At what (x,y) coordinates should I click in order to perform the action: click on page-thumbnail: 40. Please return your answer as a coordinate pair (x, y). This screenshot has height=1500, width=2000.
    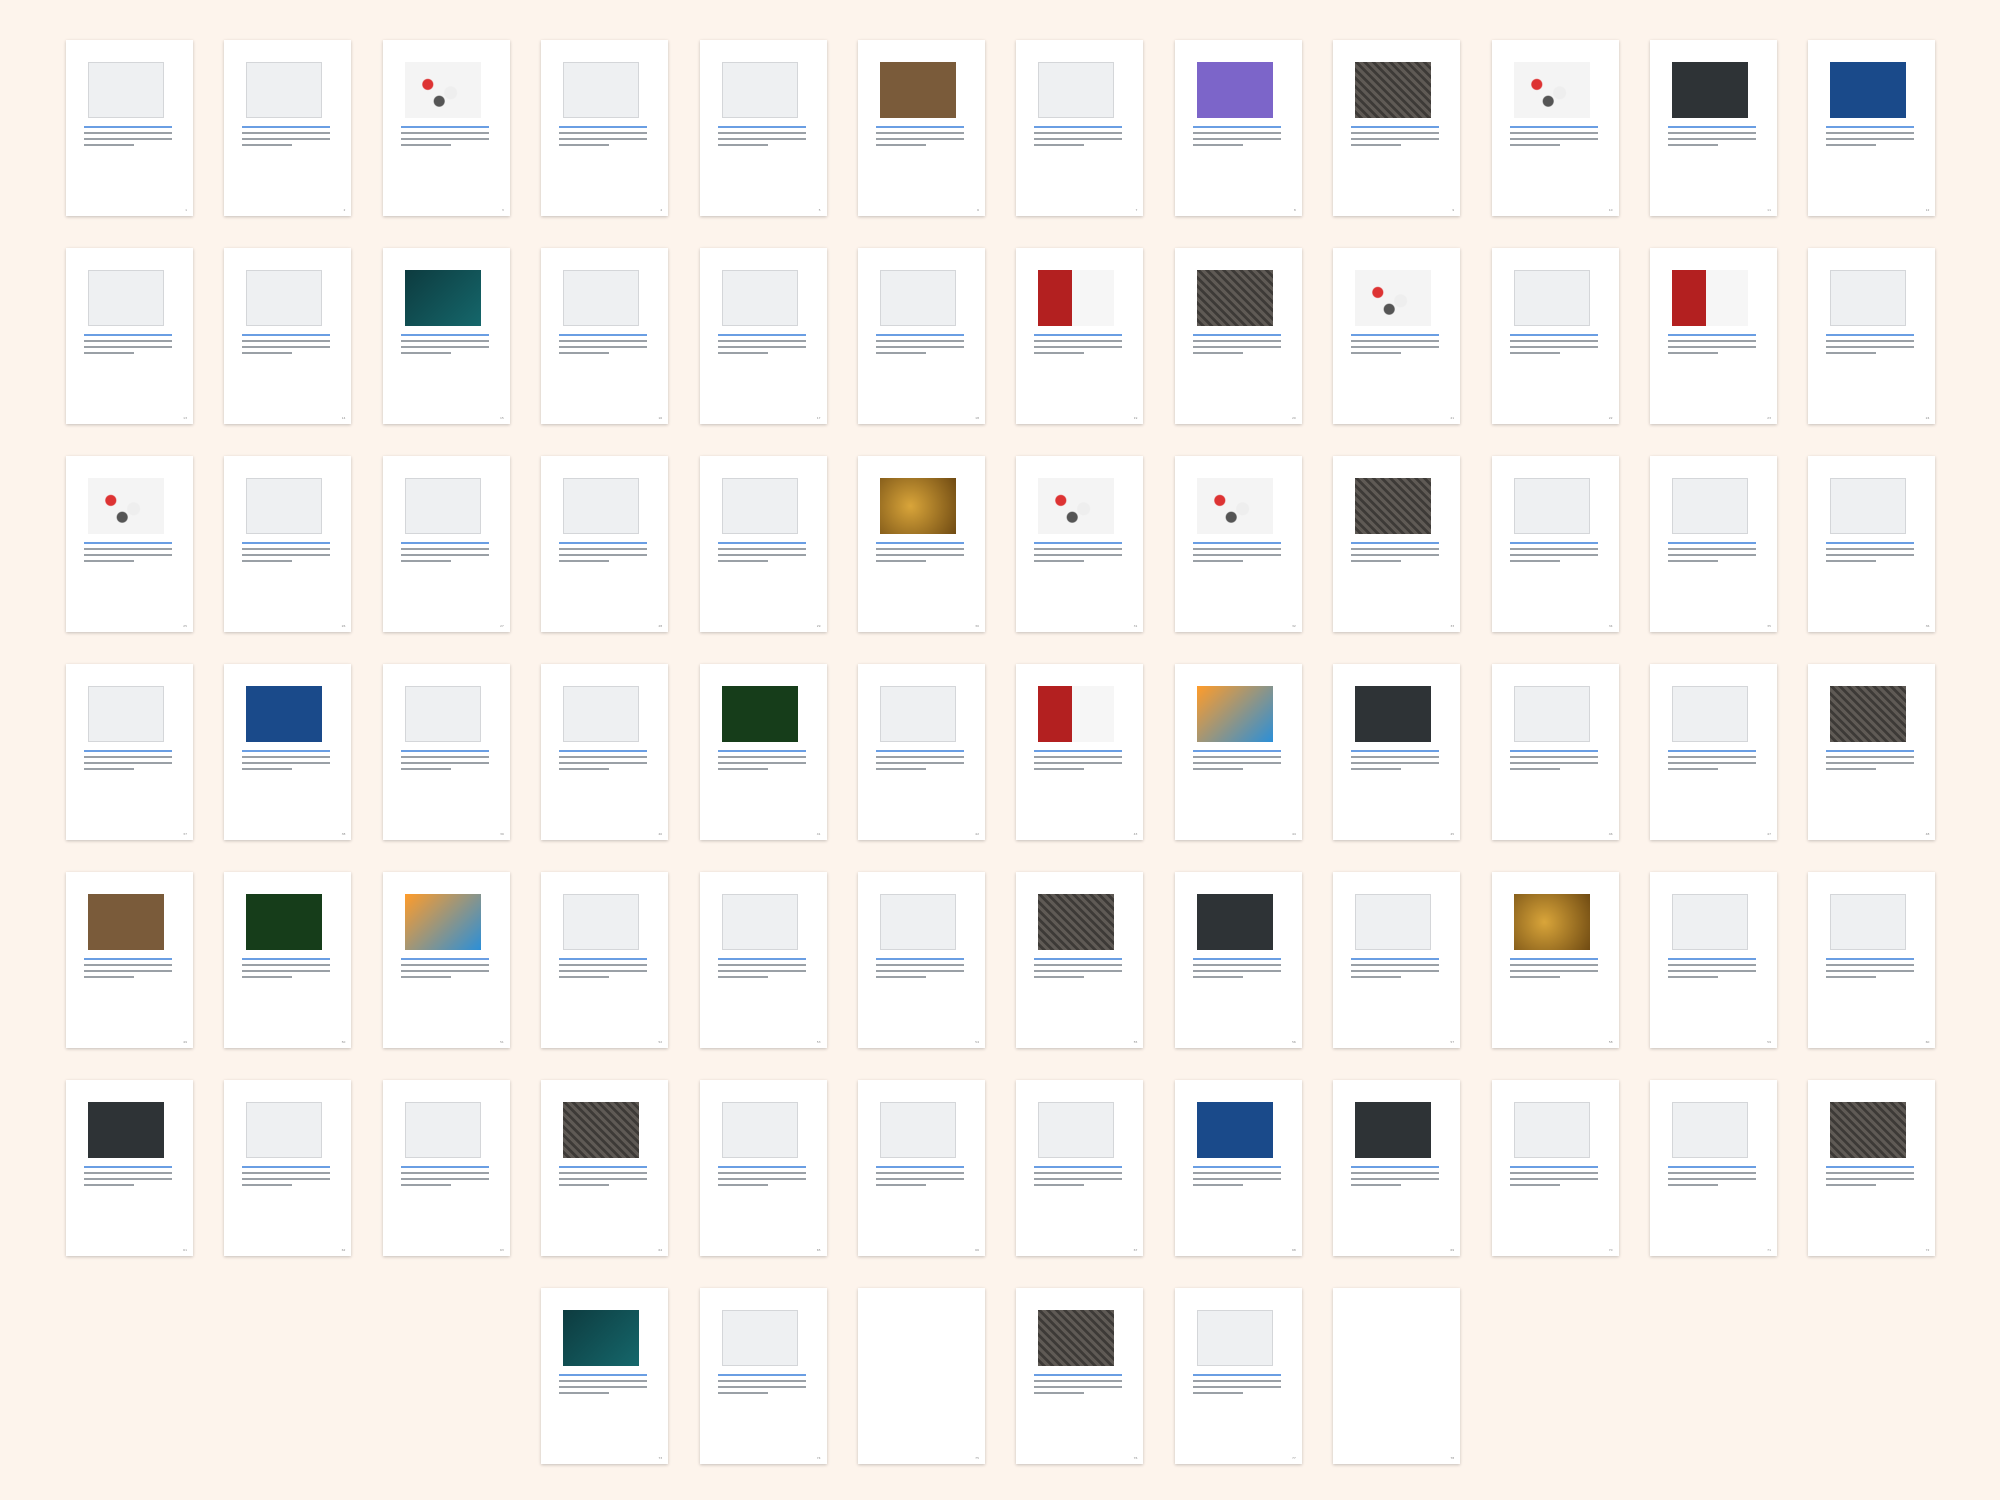
    Looking at the image, I should click on (605, 752).